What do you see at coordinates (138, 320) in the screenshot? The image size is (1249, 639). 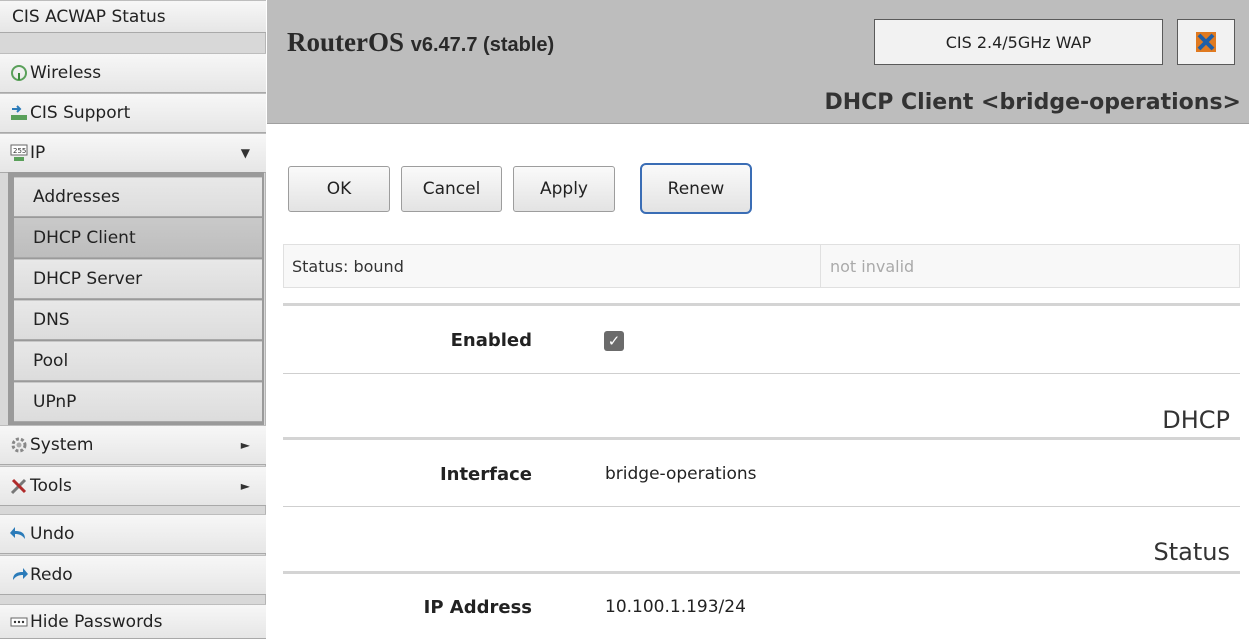 I see `sidebar-item-dns: DNS` at bounding box center [138, 320].